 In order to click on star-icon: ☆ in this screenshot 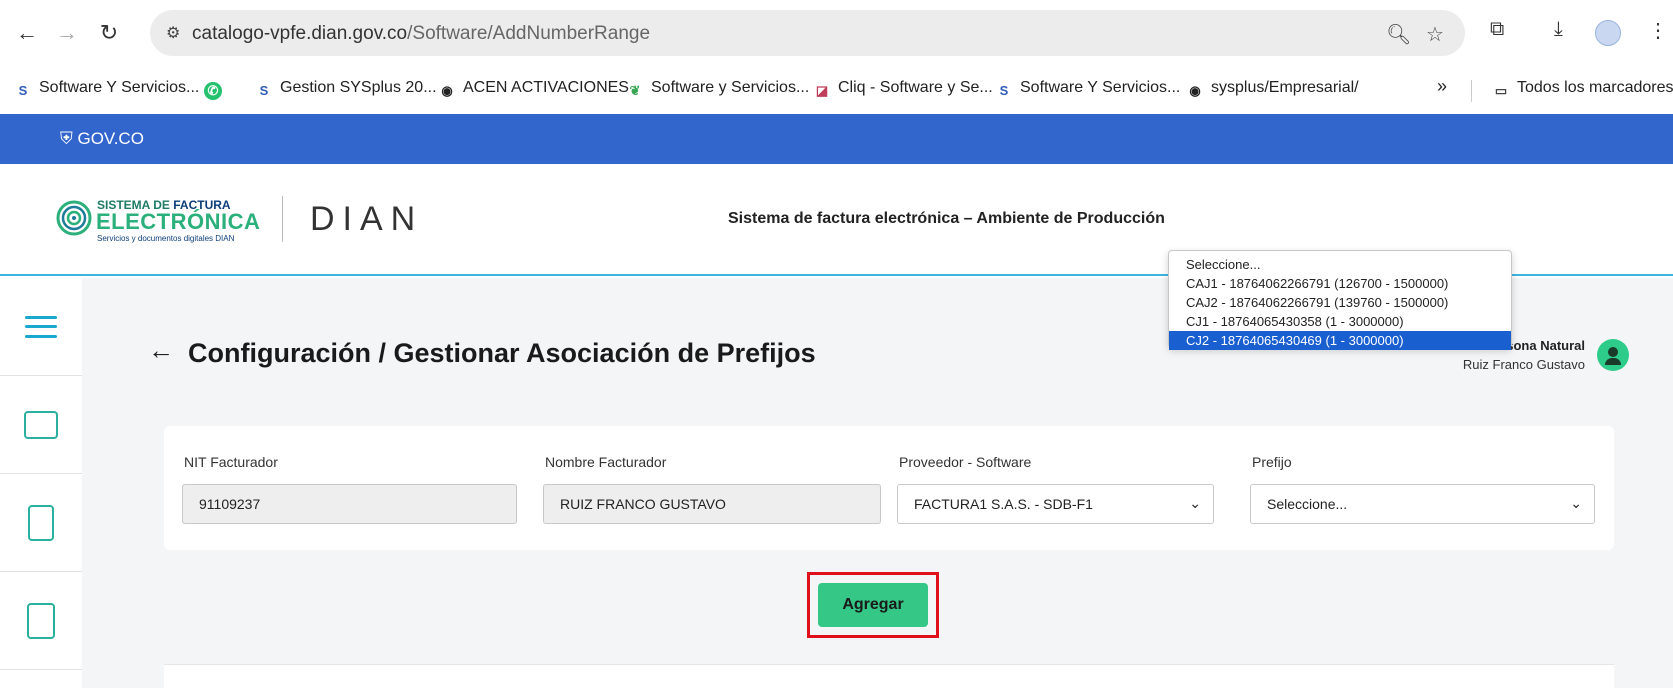, I will do `click(1435, 34)`.